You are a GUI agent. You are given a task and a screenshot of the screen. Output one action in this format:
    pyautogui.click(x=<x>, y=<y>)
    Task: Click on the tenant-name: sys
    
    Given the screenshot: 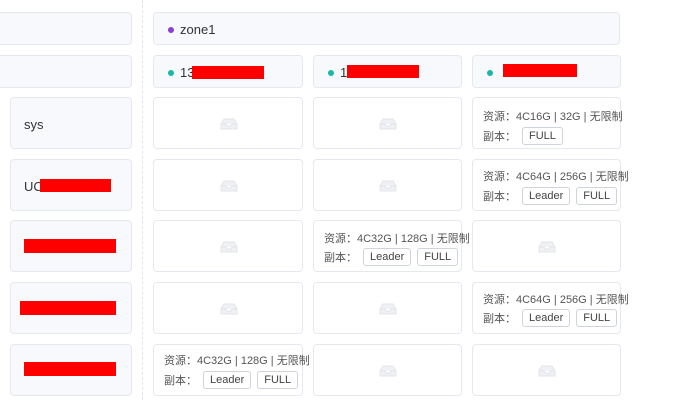 What is the action you would take?
    pyautogui.click(x=34, y=124)
    